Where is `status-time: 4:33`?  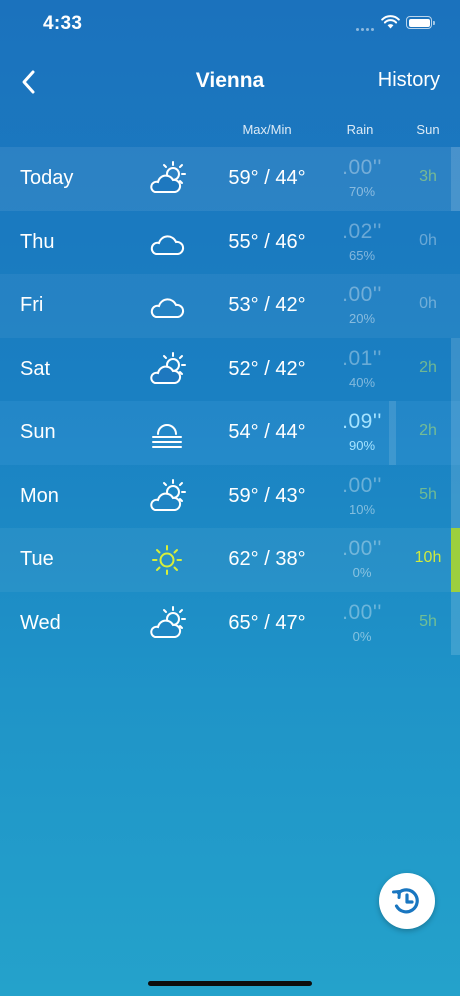 status-time: 4:33 is located at coordinates (63, 23).